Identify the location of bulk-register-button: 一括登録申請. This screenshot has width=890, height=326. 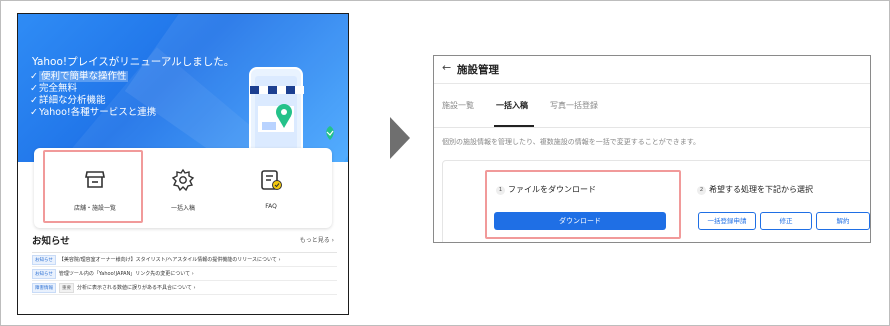
(727, 221).